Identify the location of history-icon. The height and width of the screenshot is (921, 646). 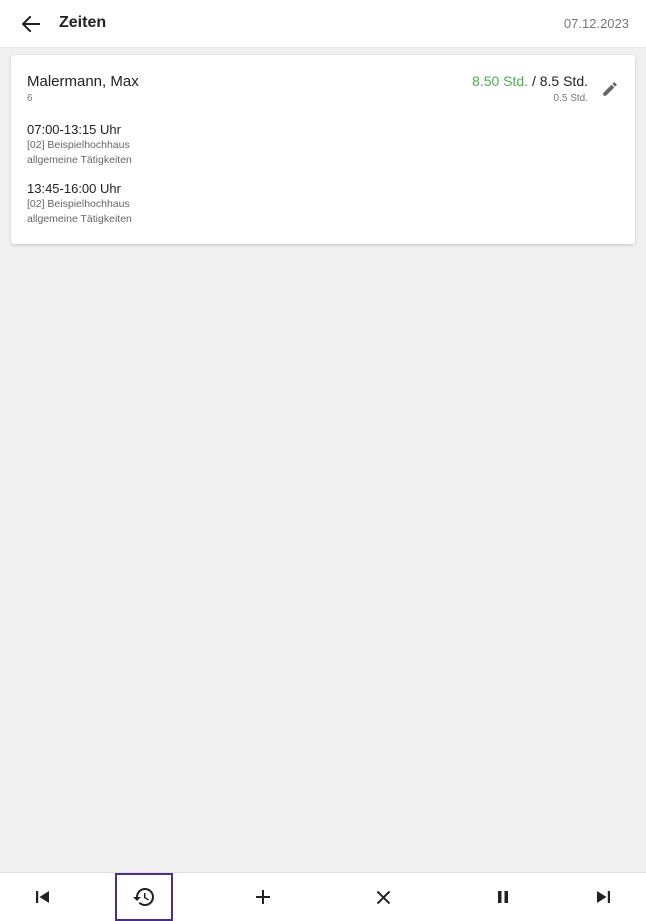
(143, 897).